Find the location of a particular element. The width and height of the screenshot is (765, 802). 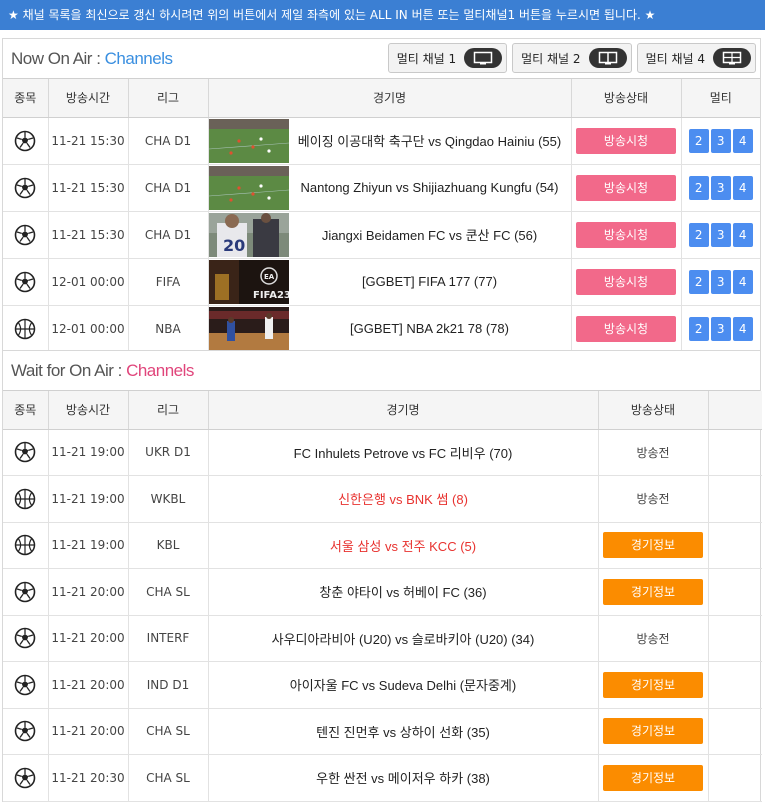

league: IND D1 is located at coordinates (168, 685).